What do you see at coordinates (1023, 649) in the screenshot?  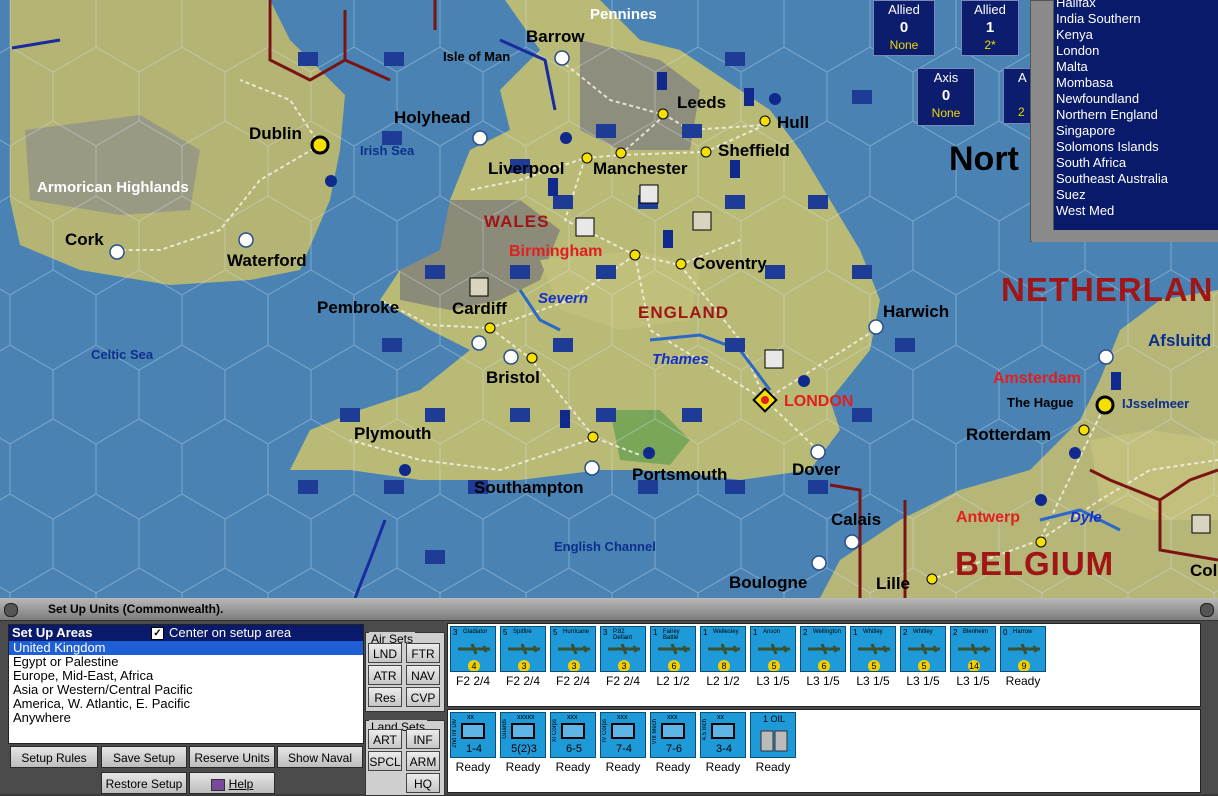 I see `air-unit-counter: 0 Harrow 9` at bounding box center [1023, 649].